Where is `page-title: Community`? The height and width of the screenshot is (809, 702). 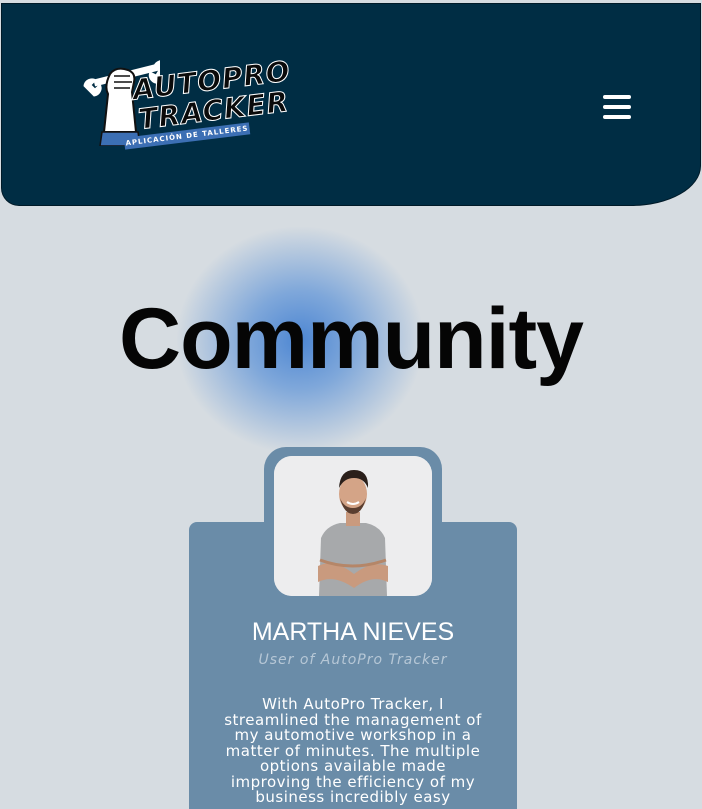
page-title: Community is located at coordinates (351, 339).